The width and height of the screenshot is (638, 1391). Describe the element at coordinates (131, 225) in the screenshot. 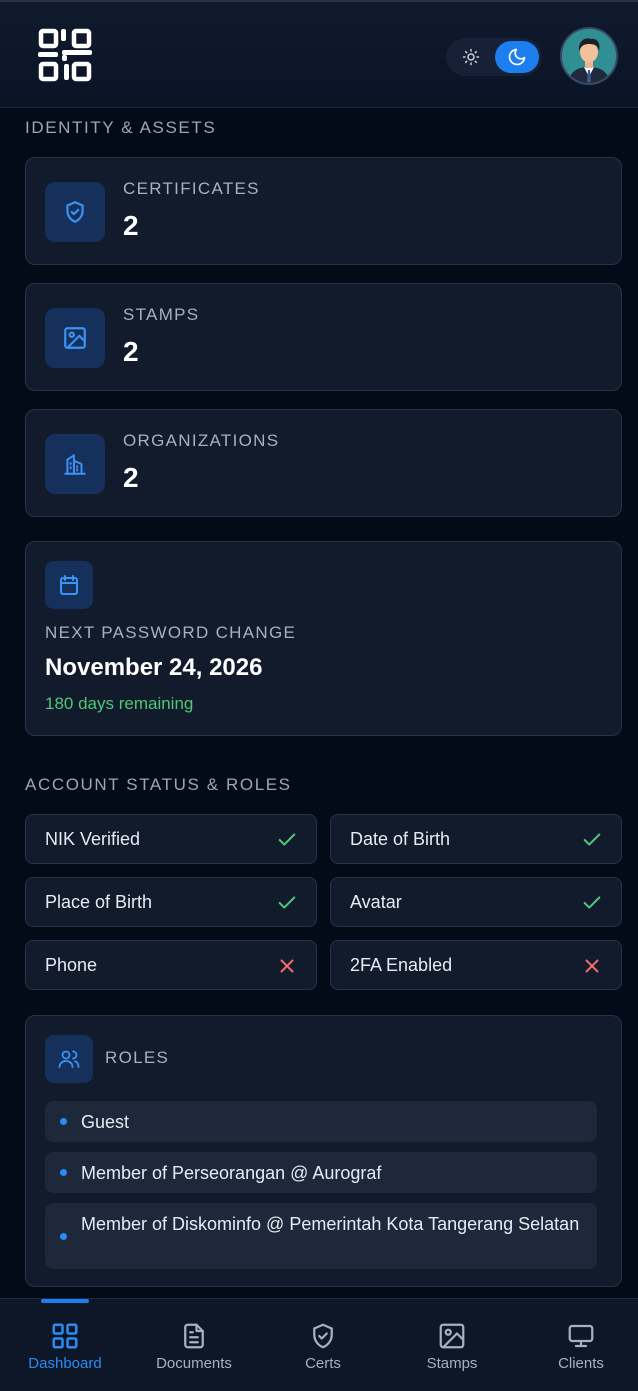

I see `certificates-count: 2` at that location.